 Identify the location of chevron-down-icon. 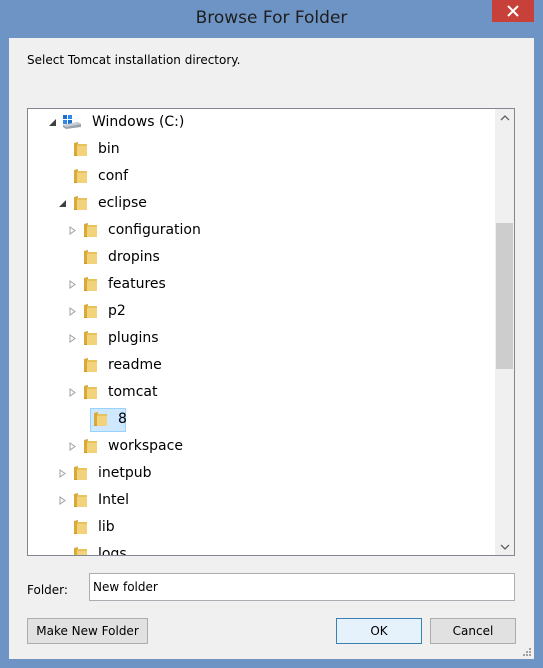
(504, 547).